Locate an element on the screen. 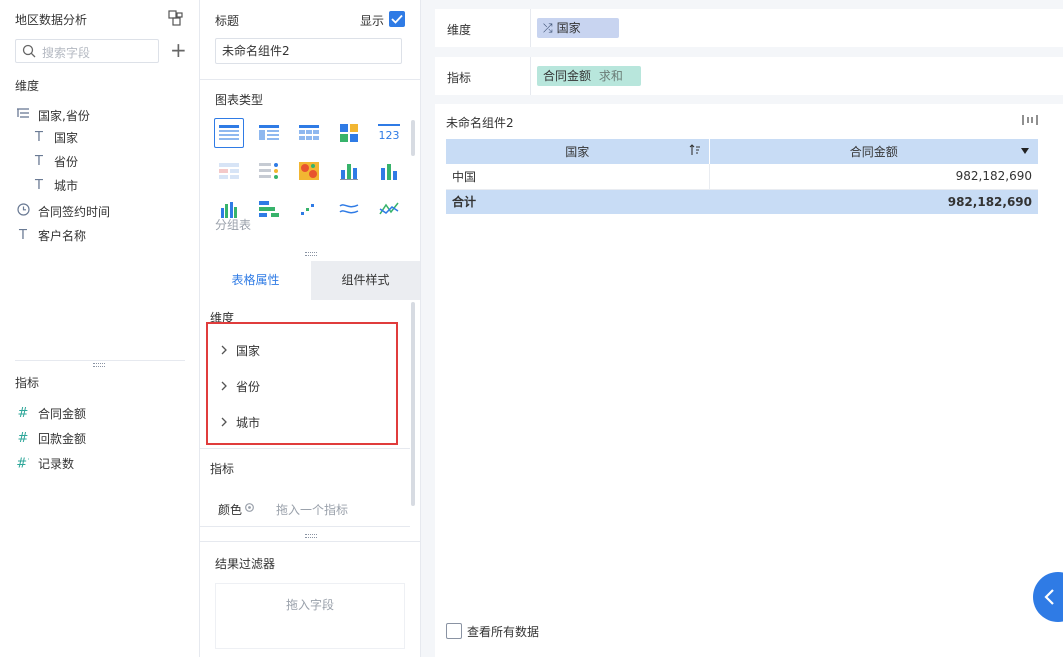 This screenshot has width=1063, height=657. title-input: 未命名组件2 is located at coordinates (308, 51).